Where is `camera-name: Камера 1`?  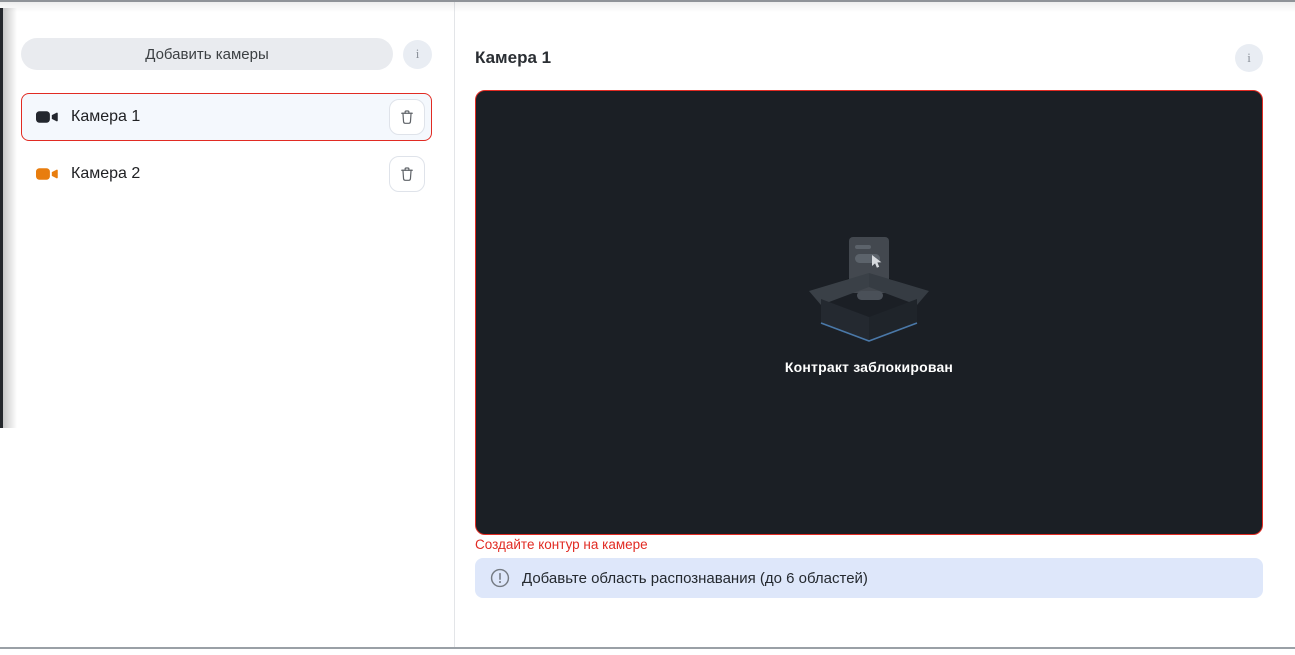
camera-name: Камера 1 is located at coordinates (106, 116).